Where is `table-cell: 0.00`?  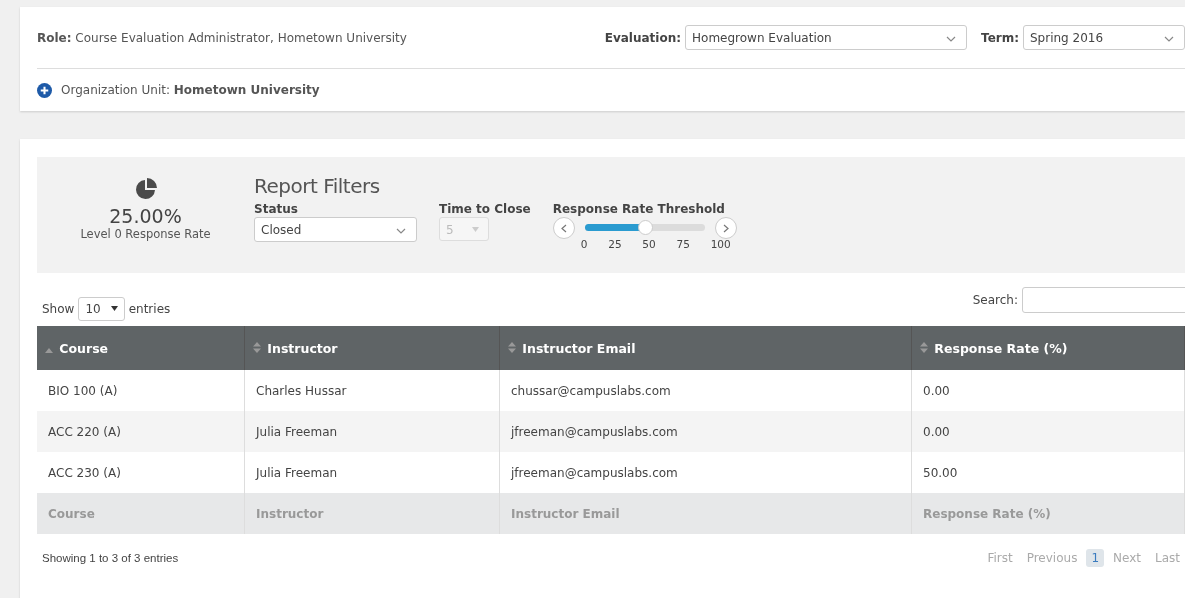
table-cell: 0.00 is located at coordinates (1048, 431).